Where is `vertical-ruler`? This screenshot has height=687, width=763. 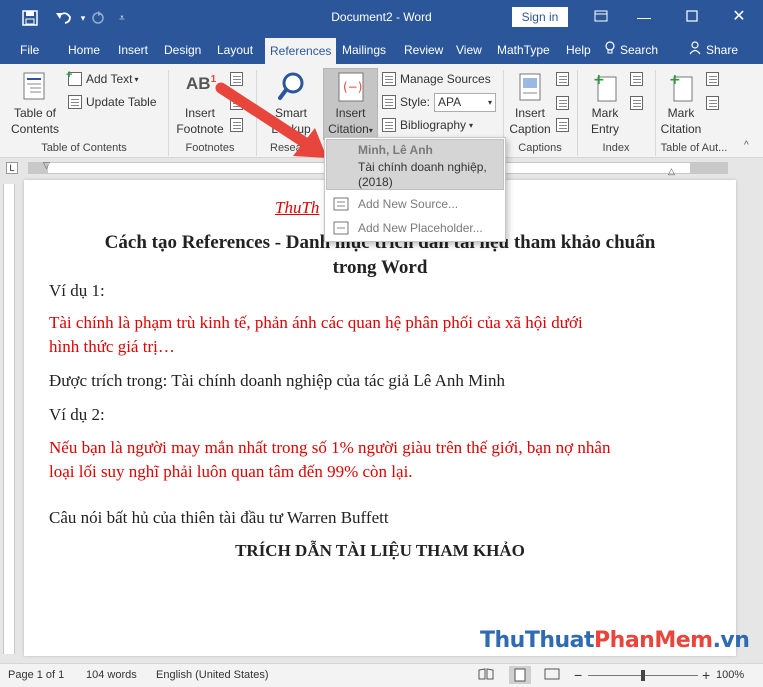 vertical-ruler is located at coordinates (9, 419).